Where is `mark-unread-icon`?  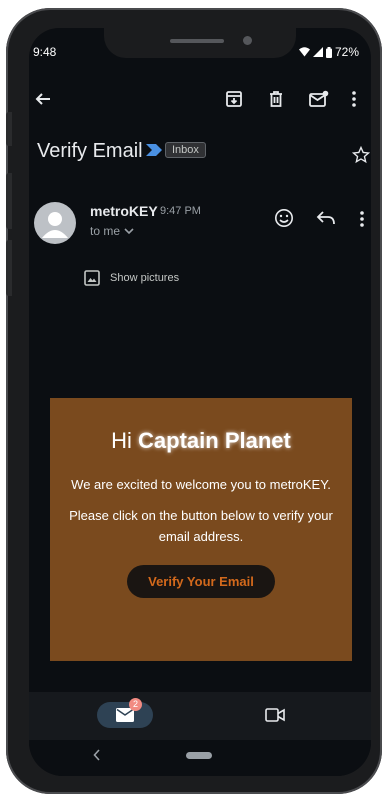 mark-unread-icon is located at coordinates (319, 99).